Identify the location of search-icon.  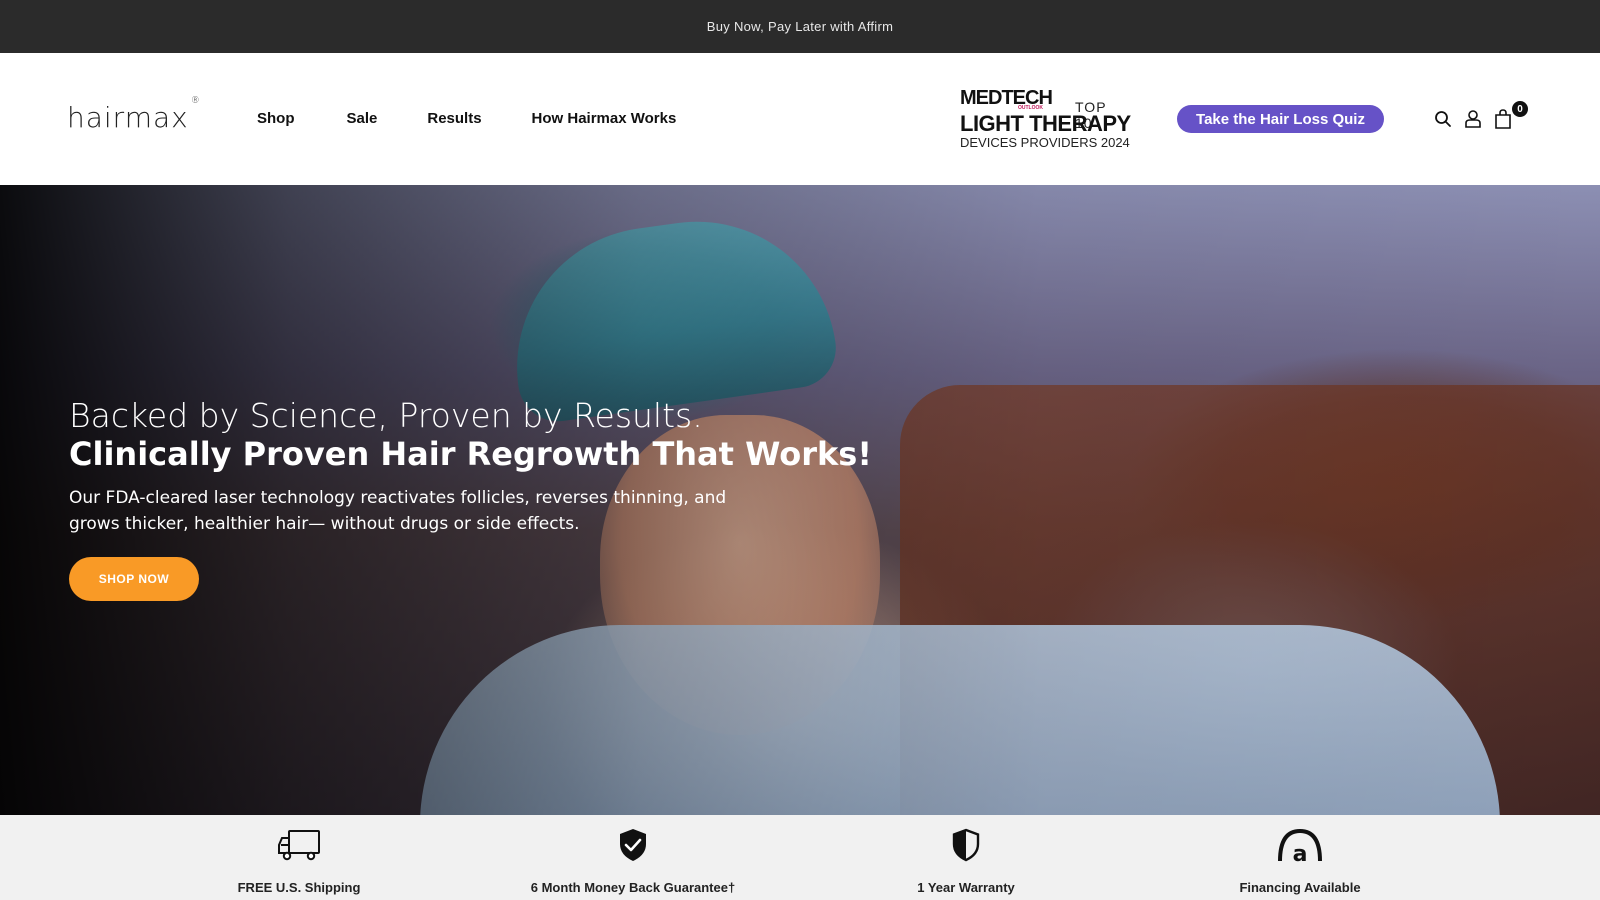
(1443, 119).